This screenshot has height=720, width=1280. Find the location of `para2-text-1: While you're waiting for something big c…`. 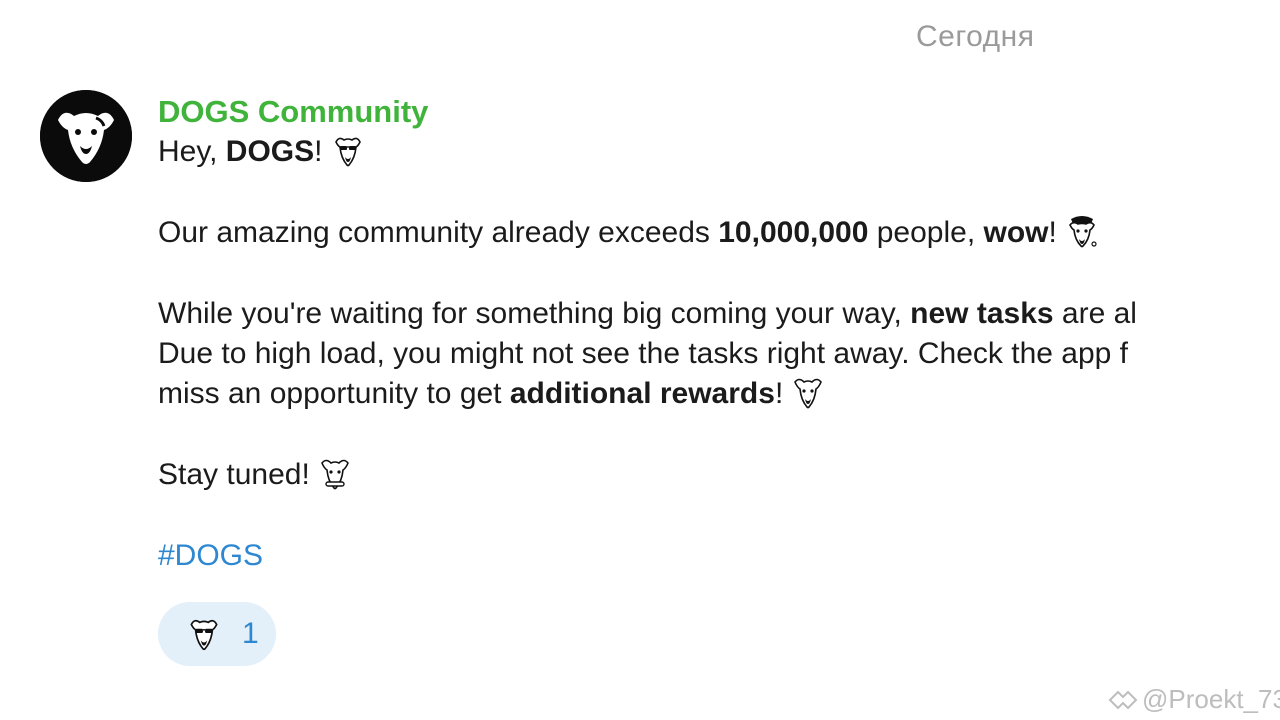

para2-text-1: While you're waiting for something big c… is located at coordinates (534, 313).